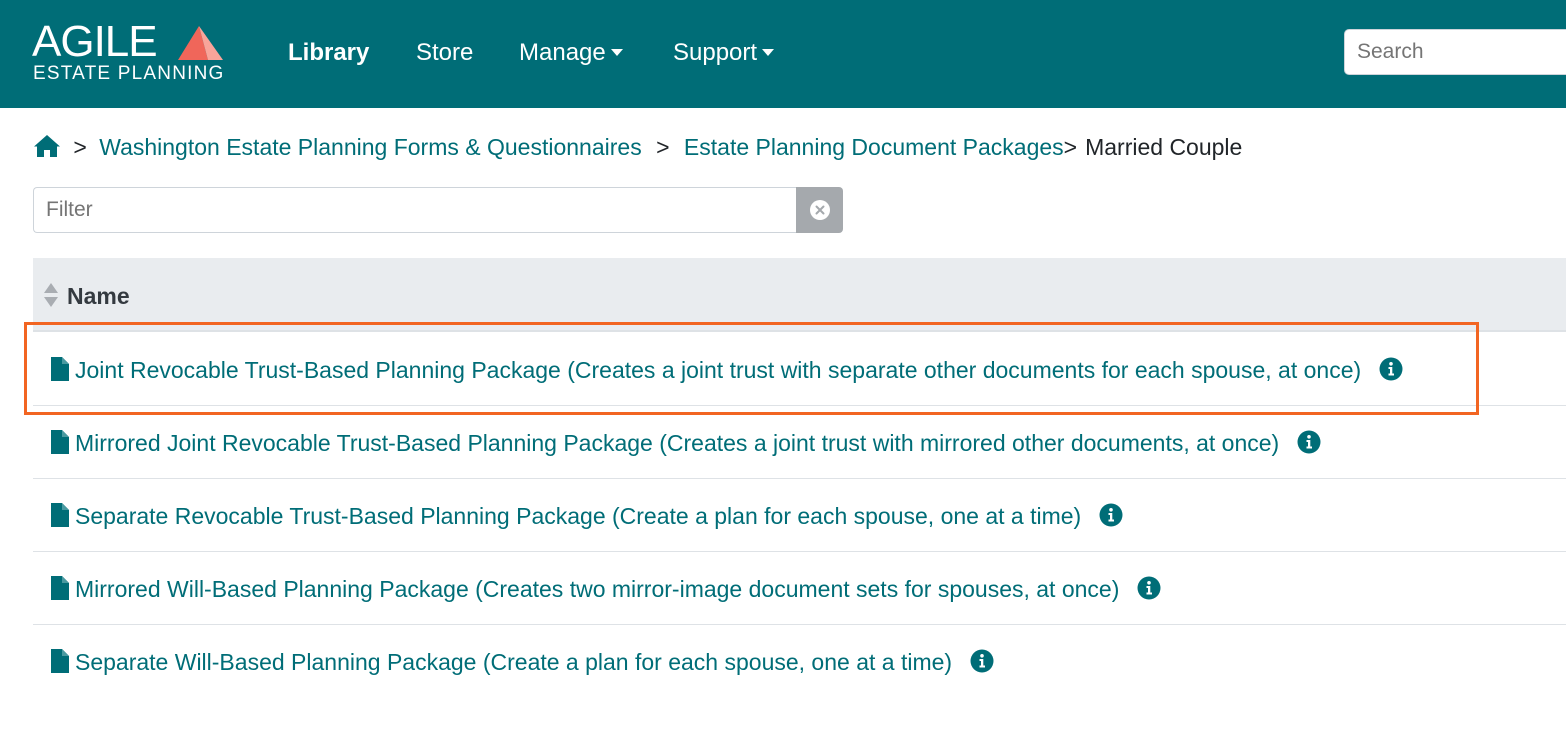 The width and height of the screenshot is (1566, 735). What do you see at coordinates (129, 73) in the screenshot?
I see `brand-tagline: ESTATE PLANNING` at bounding box center [129, 73].